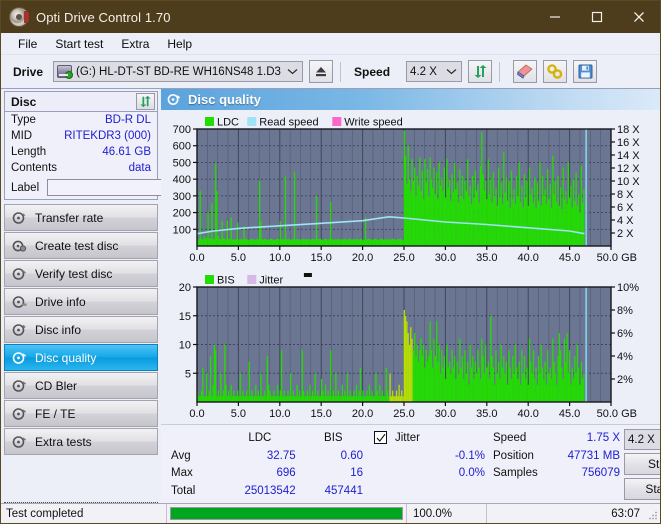 The height and width of the screenshot is (524, 661). What do you see at coordinates (617, 258) in the screenshot?
I see `svg-text: 50.0 GB` at bounding box center [617, 258].